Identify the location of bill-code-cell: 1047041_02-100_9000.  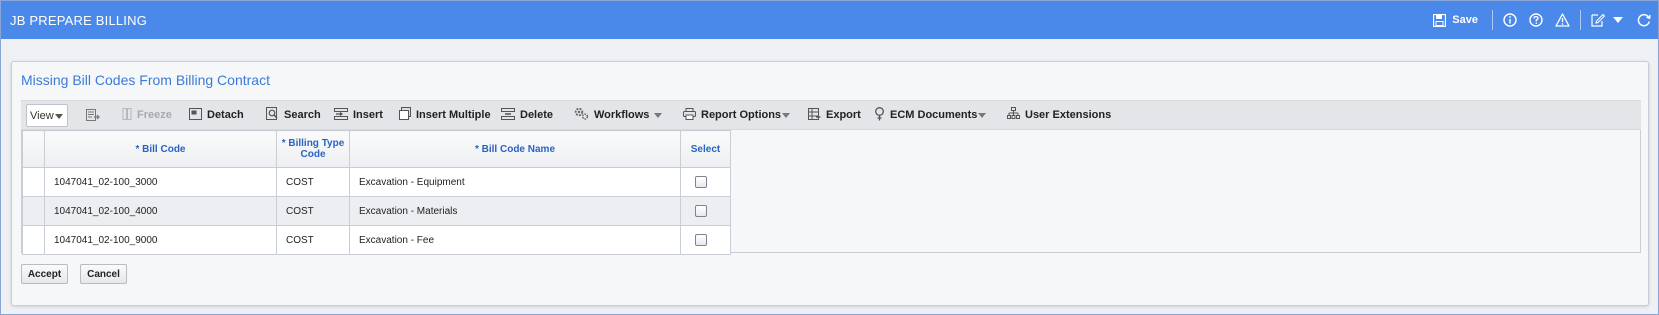
(160, 240).